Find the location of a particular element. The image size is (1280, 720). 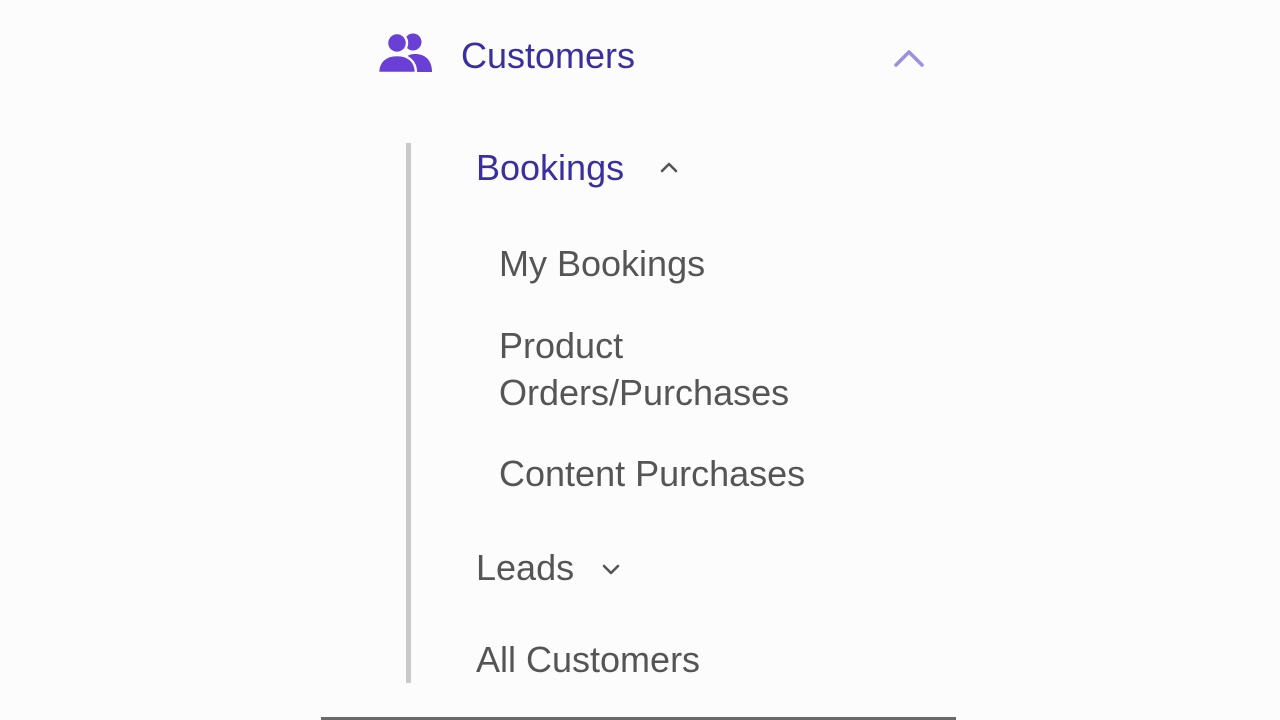

nav-item-all-customers: All Customers is located at coordinates (588, 660).